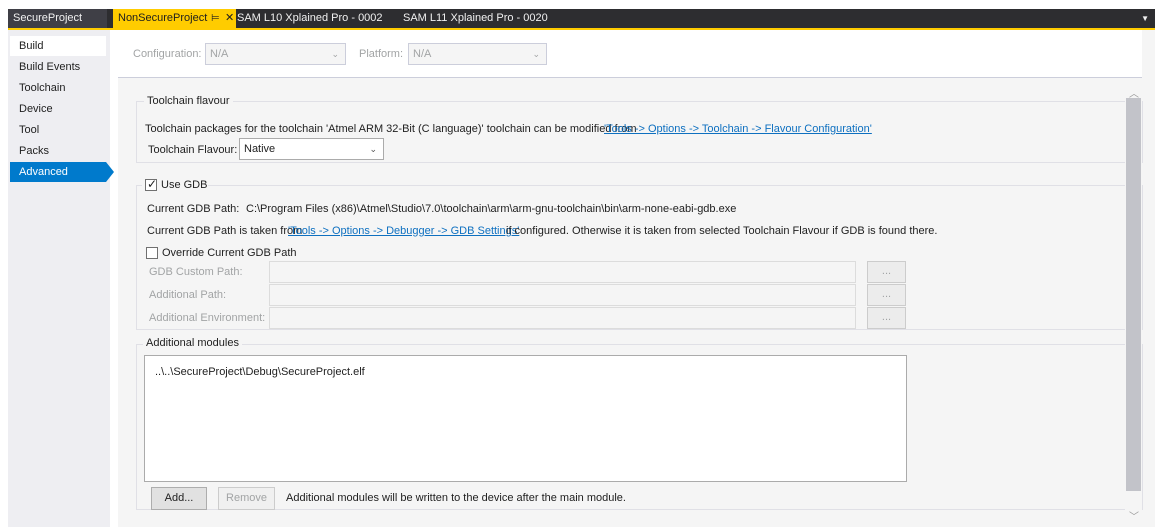  What do you see at coordinates (225, 231) in the screenshot?
I see `gdb-note-prefix: Current GDB Path is taken from` at bounding box center [225, 231].